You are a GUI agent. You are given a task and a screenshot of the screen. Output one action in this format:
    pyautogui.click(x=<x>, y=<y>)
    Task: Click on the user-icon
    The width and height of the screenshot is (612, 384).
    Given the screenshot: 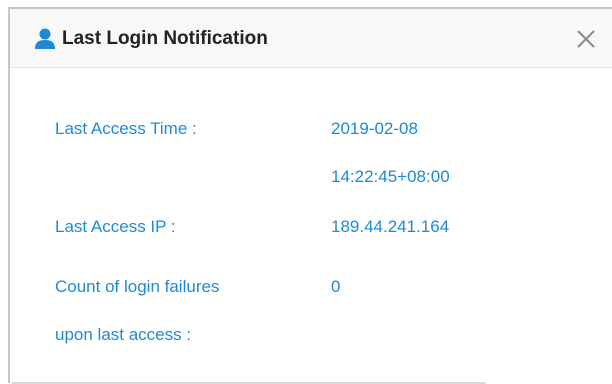 What is the action you would take?
    pyautogui.click(x=45, y=38)
    